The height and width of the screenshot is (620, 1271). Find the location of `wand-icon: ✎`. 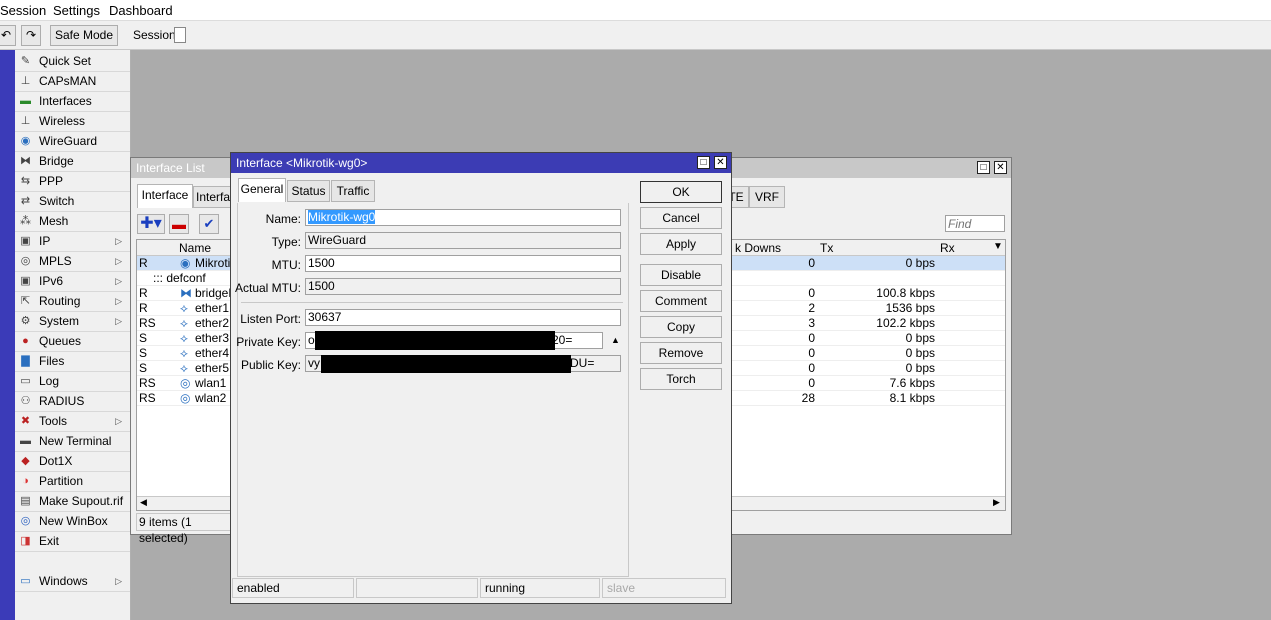

wand-icon: ✎ is located at coordinates (25, 61).